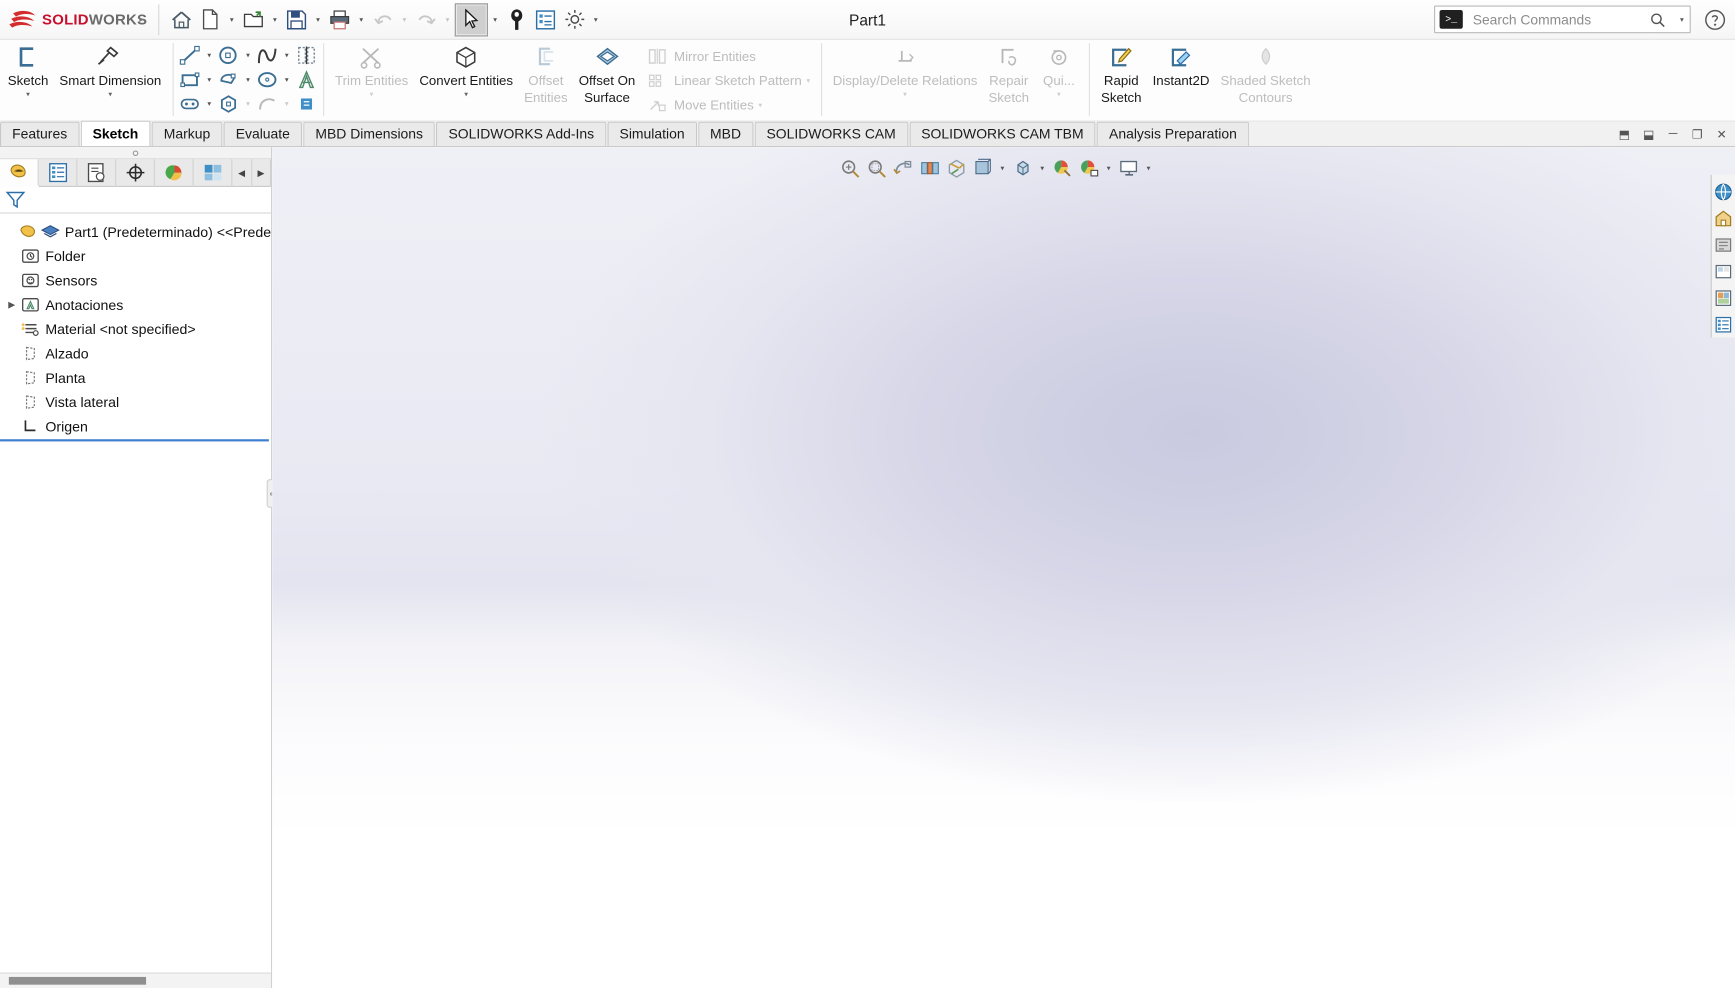 Image resolution: width=1735 pixels, height=988 pixels. Describe the element at coordinates (725, 134) in the screenshot. I see `tab-mbd: MBD` at that location.